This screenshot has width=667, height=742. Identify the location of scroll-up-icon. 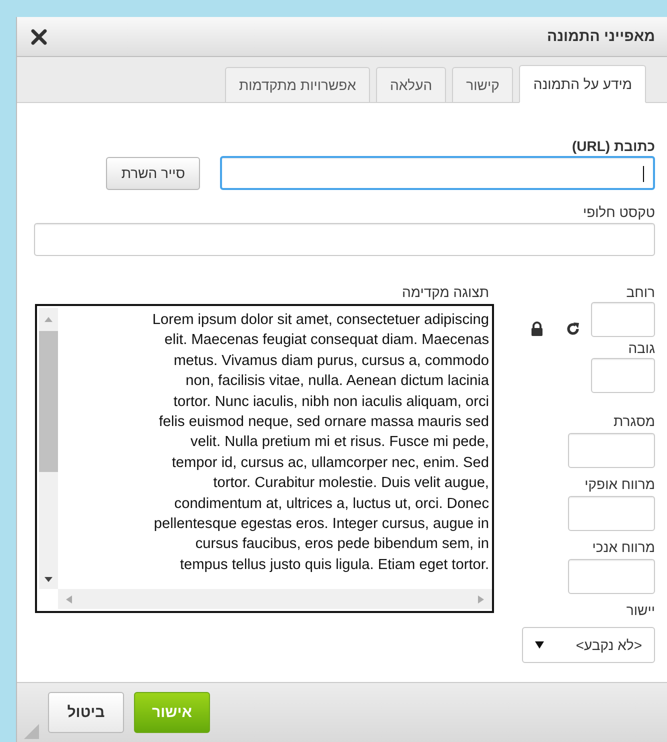
(48, 319).